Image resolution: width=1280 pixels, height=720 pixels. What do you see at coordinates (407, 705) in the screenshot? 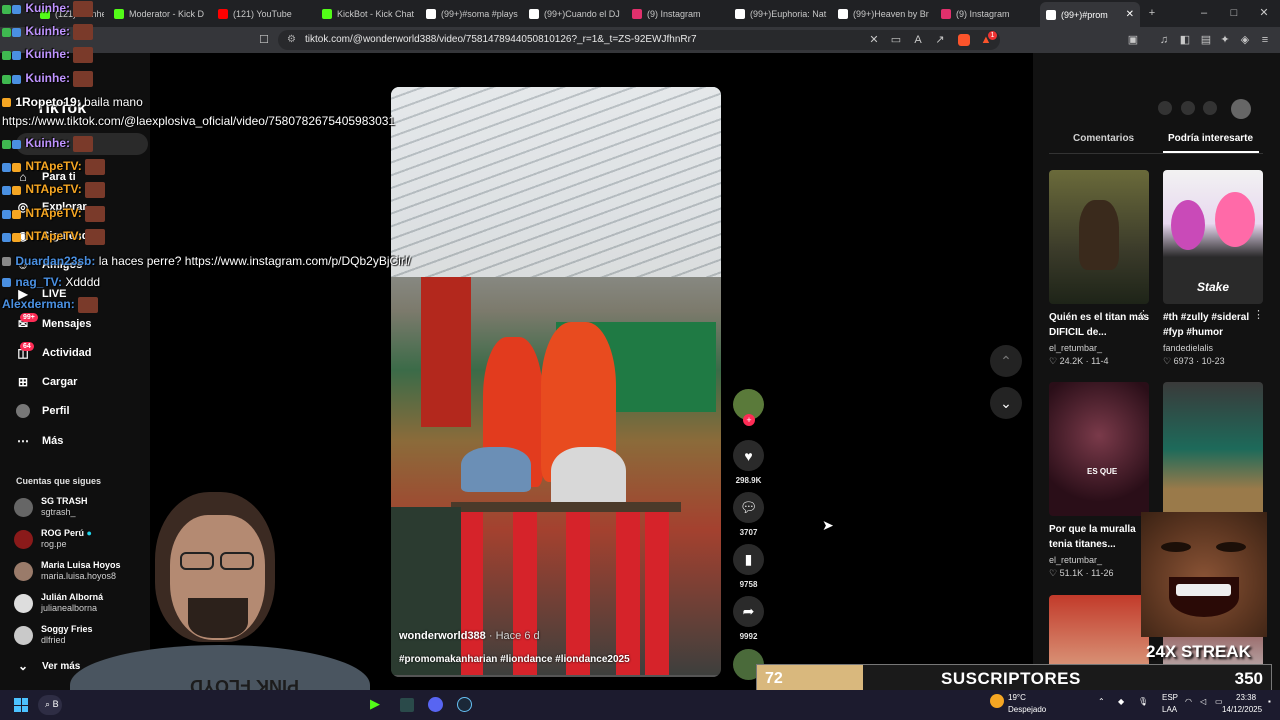
I see `terminal-taskbar-icon` at bounding box center [407, 705].